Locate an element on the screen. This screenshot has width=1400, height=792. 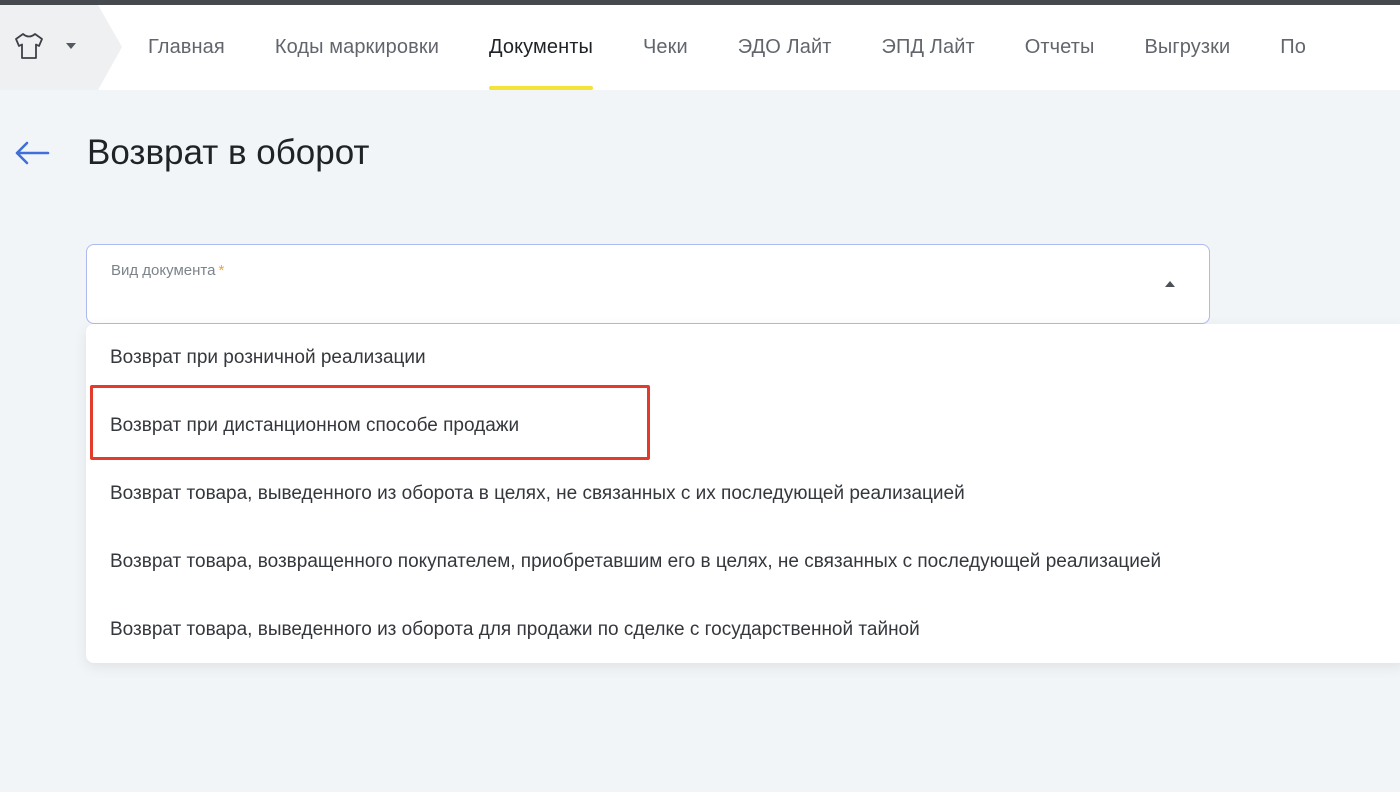
nav-item-exports: Выгрузки is located at coordinates (1187, 47).